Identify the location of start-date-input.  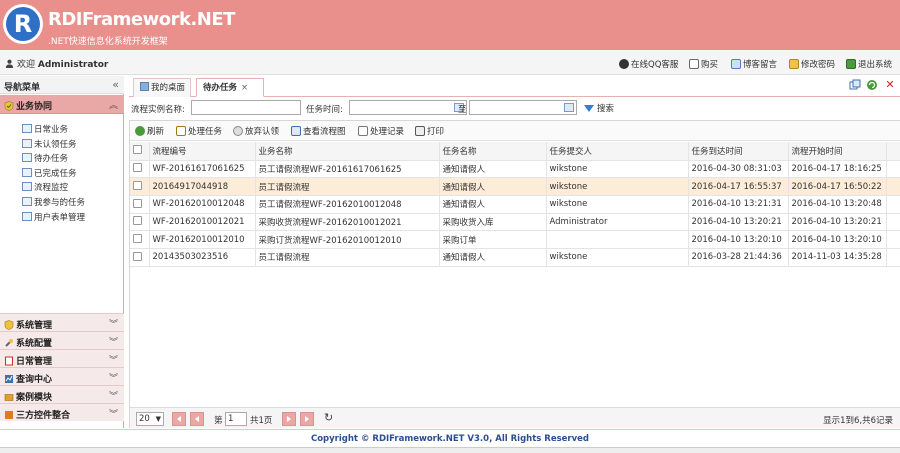
(408, 107).